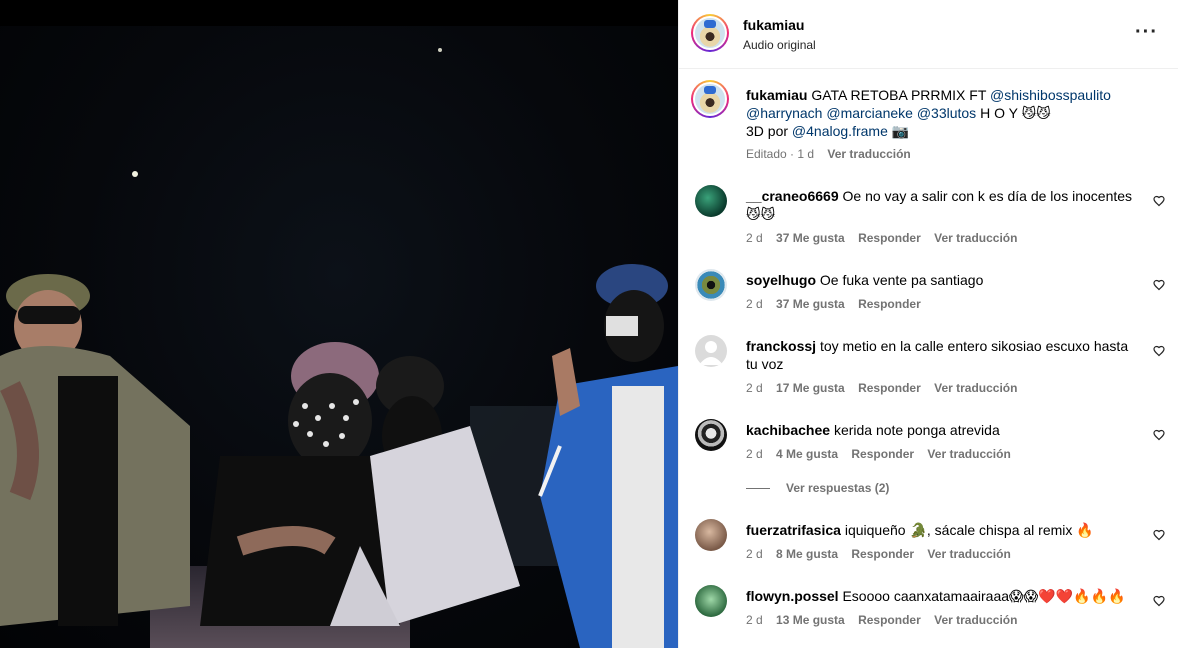 This screenshot has width=1178, height=648. What do you see at coordinates (840, 131) in the screenshot?
I see `mention-link: @4nalog.frame` at bounding box center [840, 131].